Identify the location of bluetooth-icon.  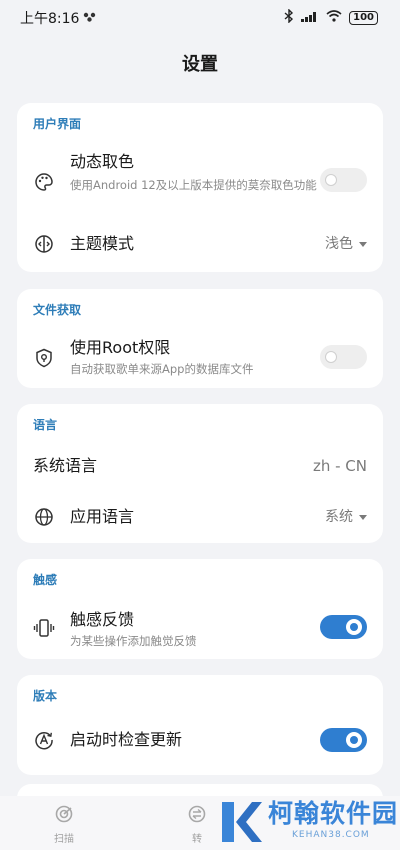
(289, 17).